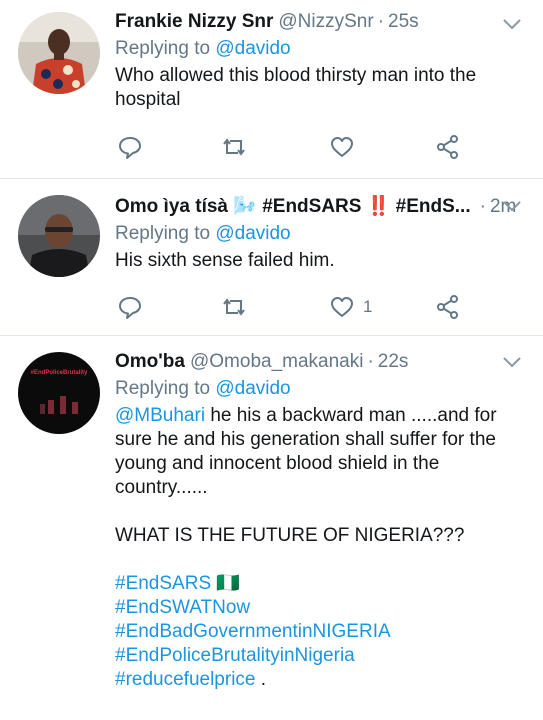 This screenshot has width=543, height=720. I want to click on timestamp: 25s, so click(403, 22).